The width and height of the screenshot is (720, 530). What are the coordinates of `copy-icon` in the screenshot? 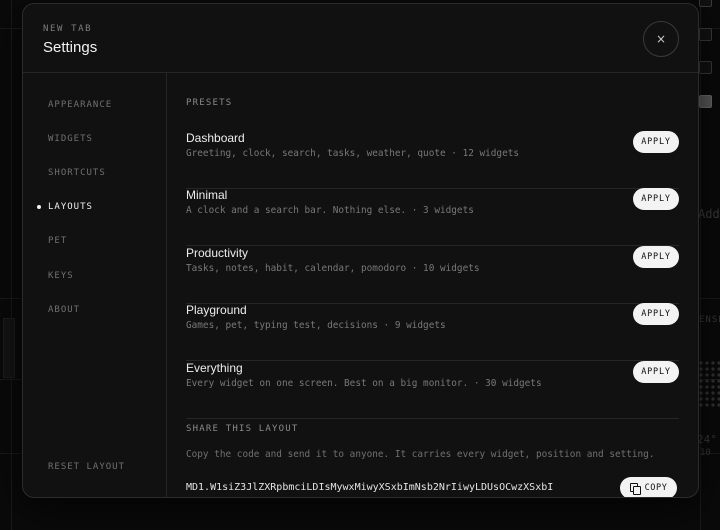 It's located at (635, 489).